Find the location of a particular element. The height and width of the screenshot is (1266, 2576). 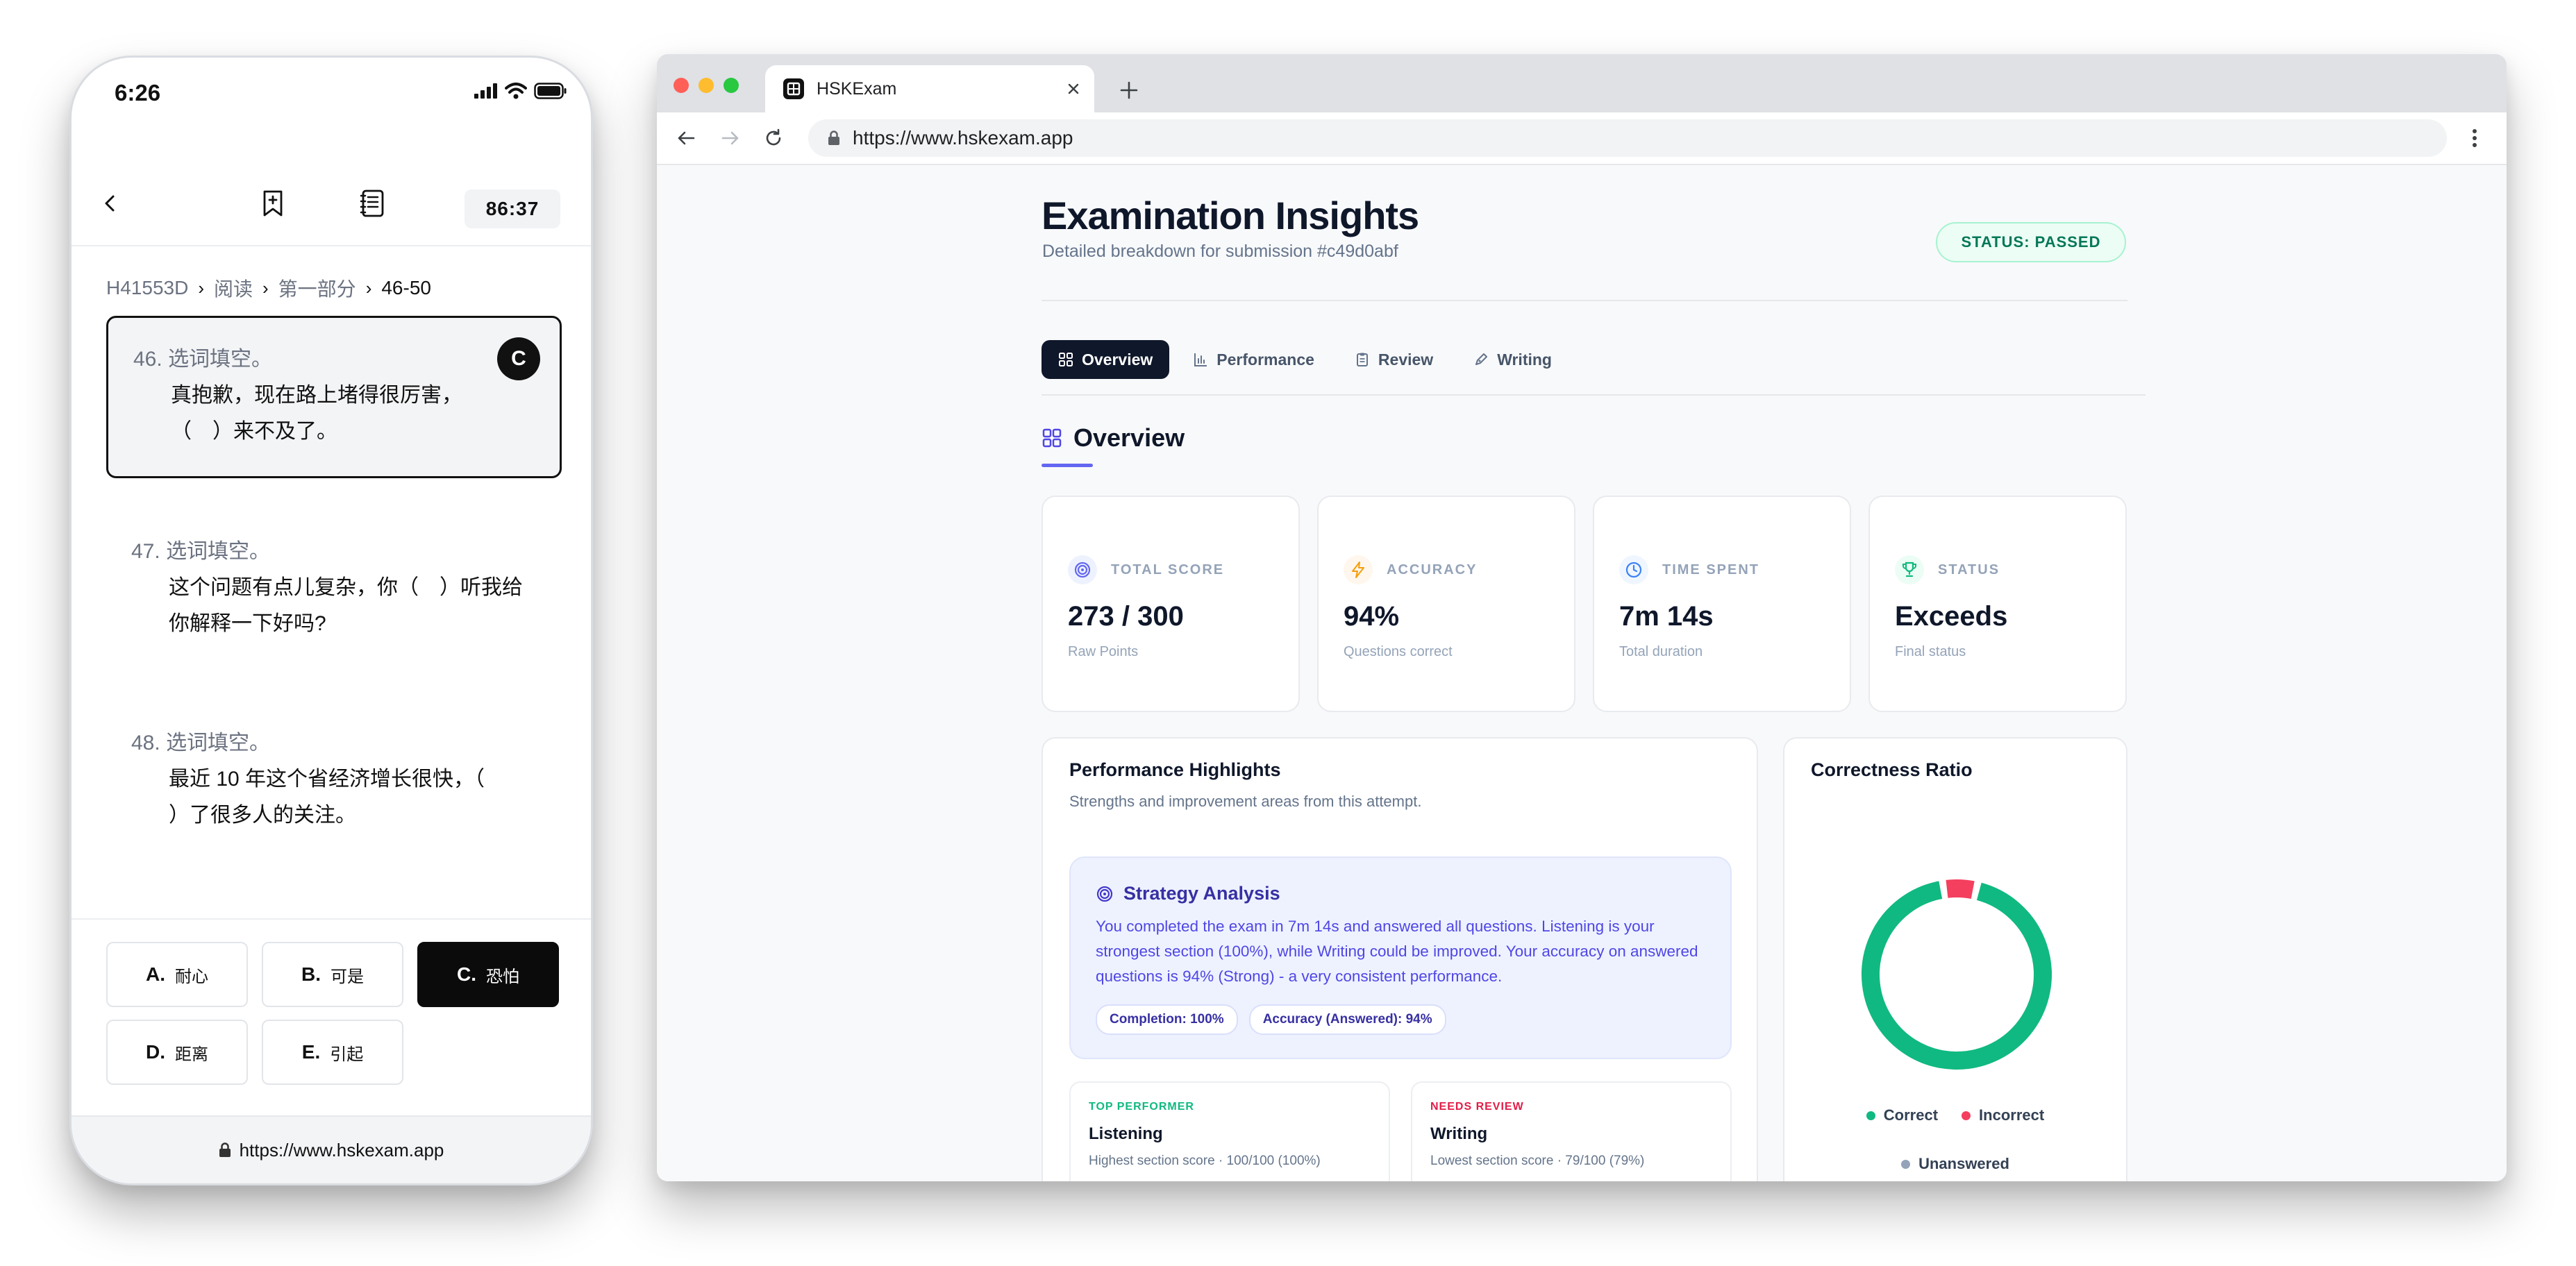

question-text-line: ）了很多人的关注。 is located at coordinates (262, 815).